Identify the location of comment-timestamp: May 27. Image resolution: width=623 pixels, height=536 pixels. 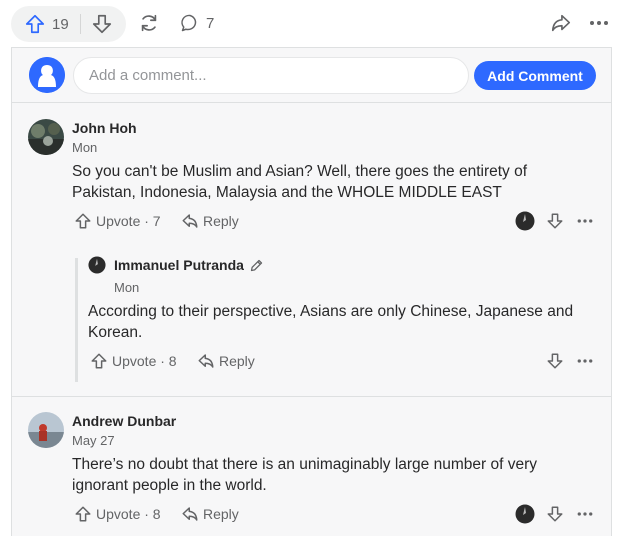
(93, 440).